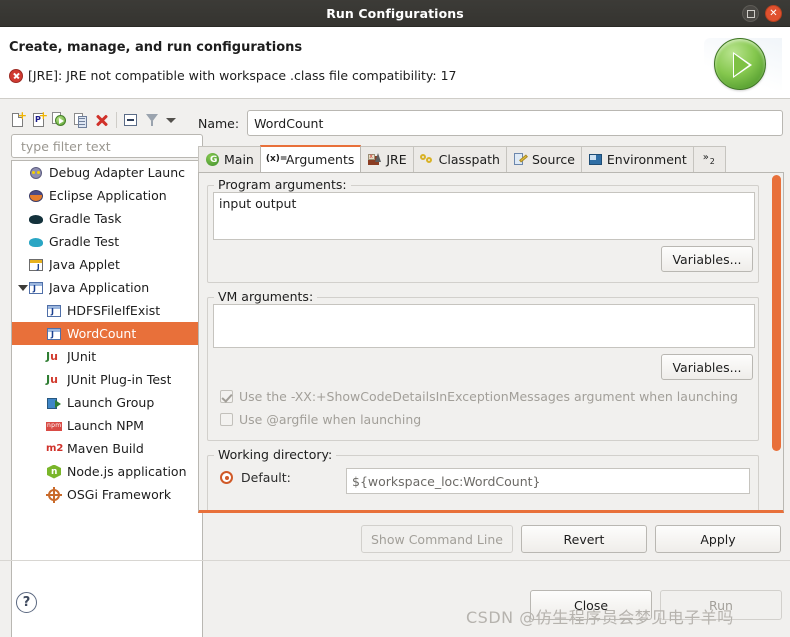 The height and width of the screenshot is (637, 790). Describe the element at coordinates (718, 539) in the screenshot. I see `apply-button: Apply` at that location.